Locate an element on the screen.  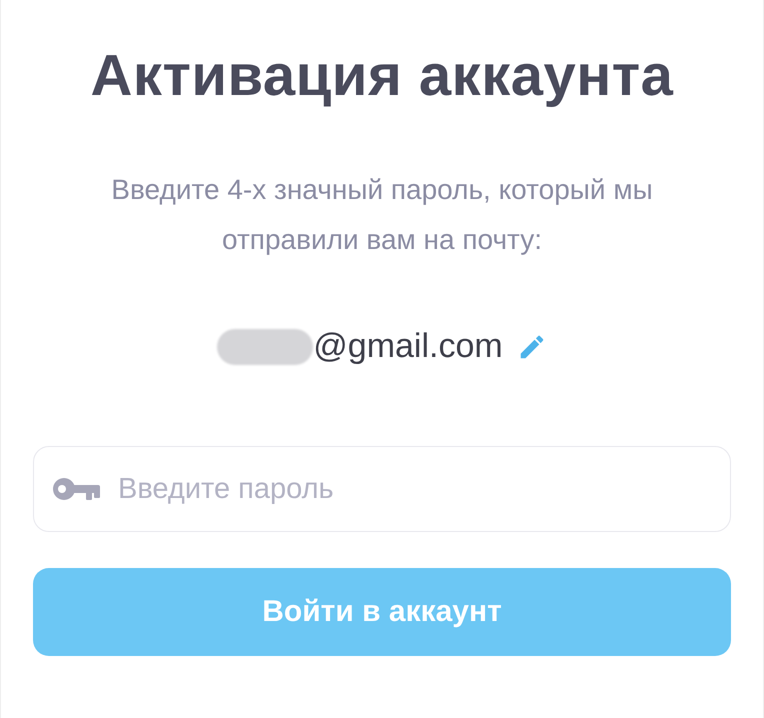
password-field: Введите пароль is located at coordinates (382, 489).